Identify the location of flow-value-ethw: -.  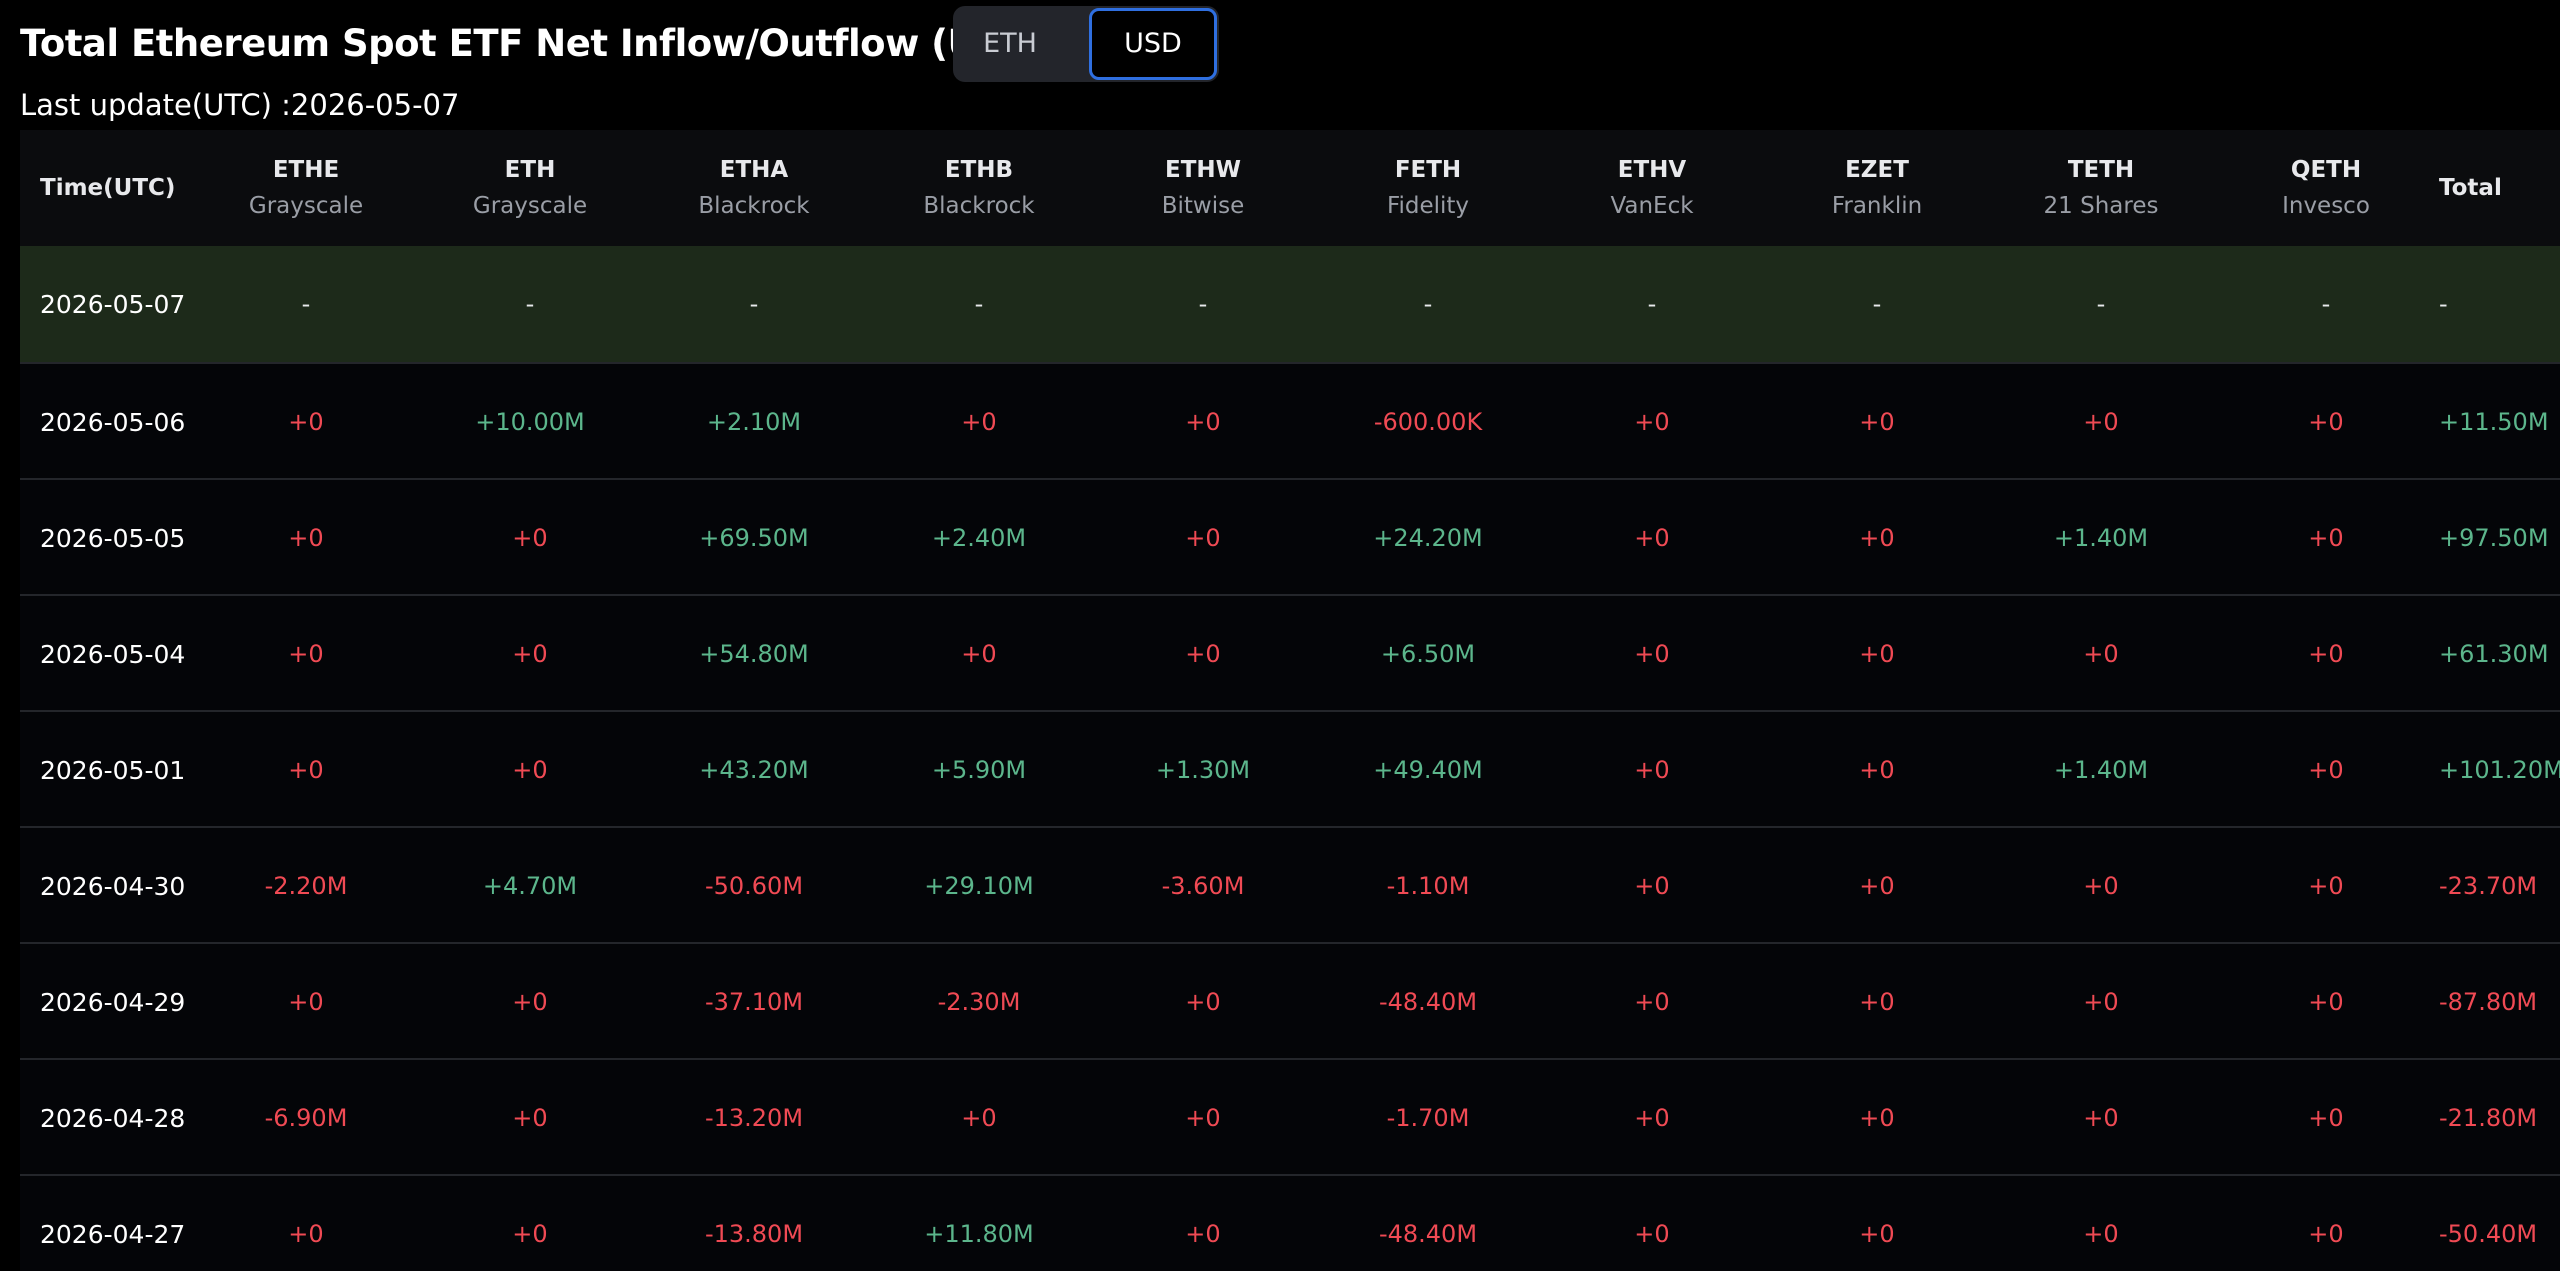
(1203, 304).